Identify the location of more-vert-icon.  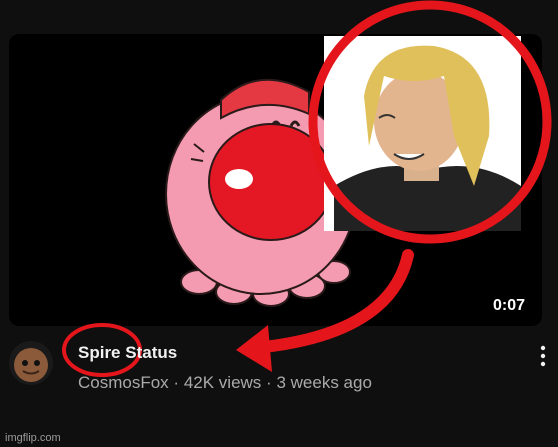
(543, 356).